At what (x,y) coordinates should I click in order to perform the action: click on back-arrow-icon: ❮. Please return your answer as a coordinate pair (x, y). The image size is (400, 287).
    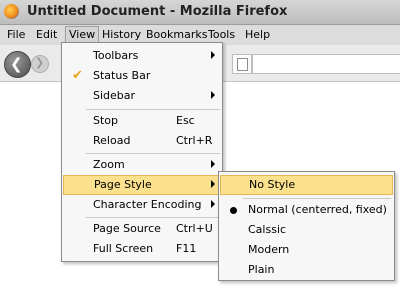
    Looking at the image, I should click on (16, 64).